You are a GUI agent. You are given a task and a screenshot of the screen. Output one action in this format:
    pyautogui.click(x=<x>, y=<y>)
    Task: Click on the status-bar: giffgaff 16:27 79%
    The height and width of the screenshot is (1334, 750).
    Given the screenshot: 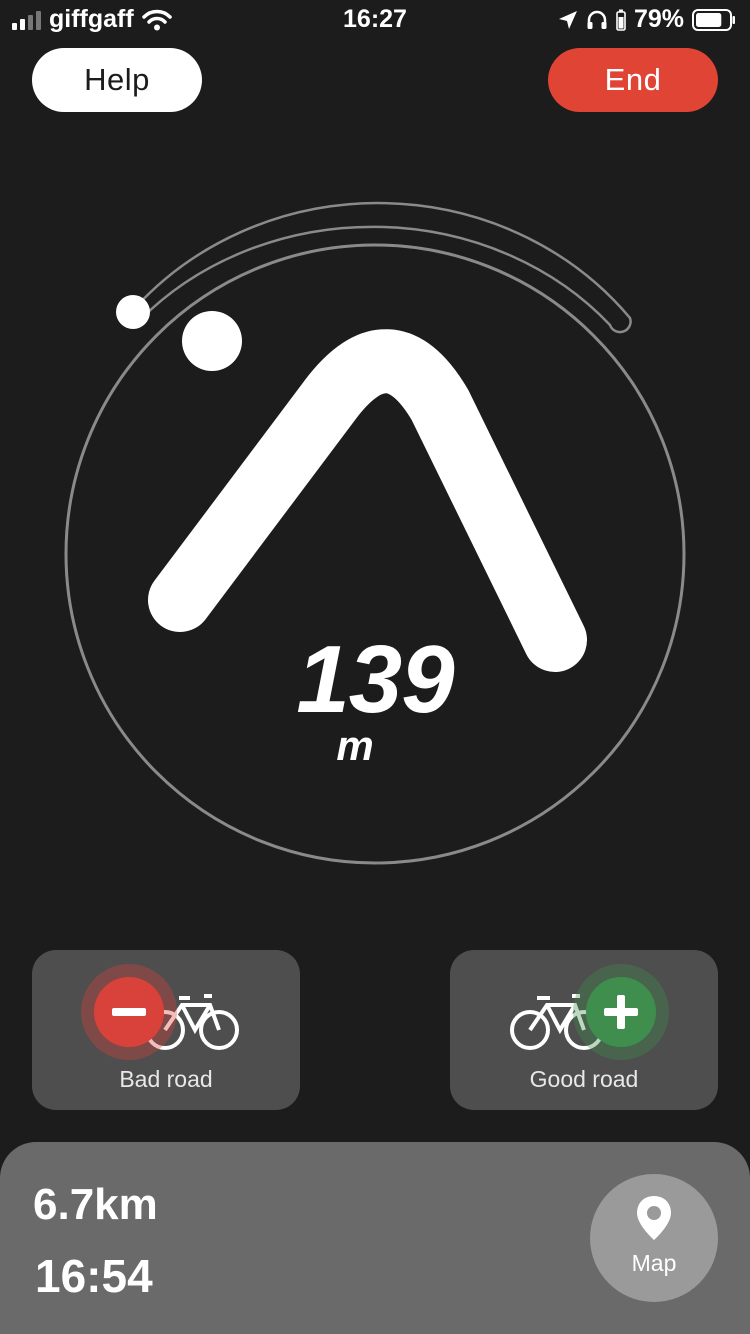 What is the action you would take?
    pyautogui.click(x=375, y=20)
    